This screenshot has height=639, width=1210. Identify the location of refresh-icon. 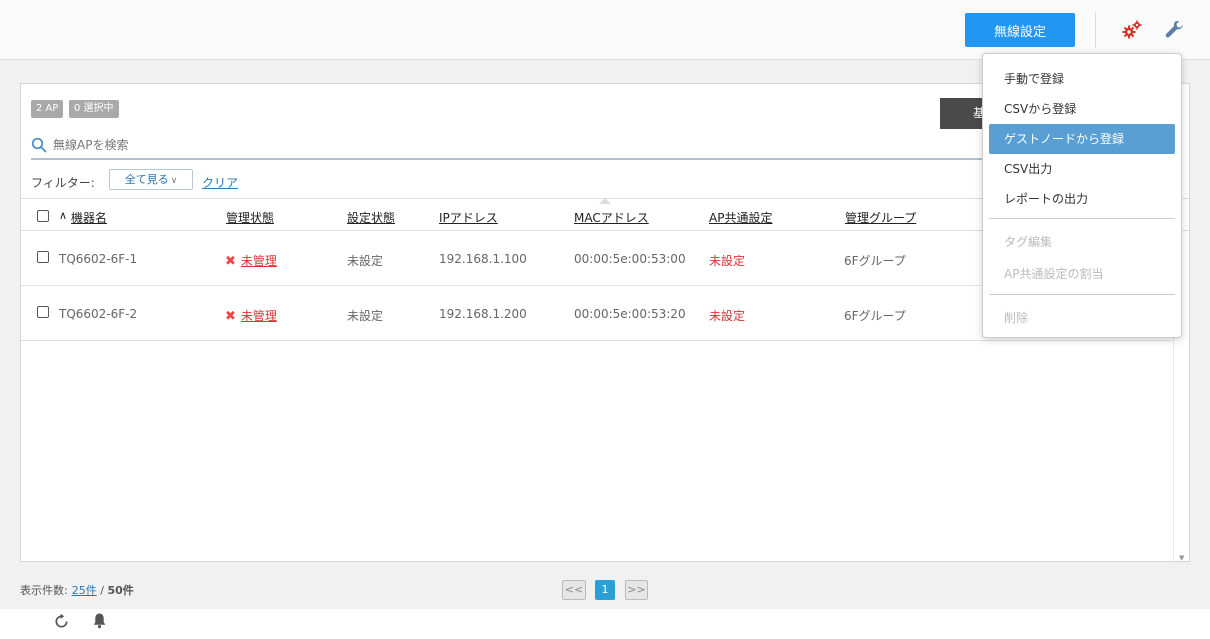
(61, 621).